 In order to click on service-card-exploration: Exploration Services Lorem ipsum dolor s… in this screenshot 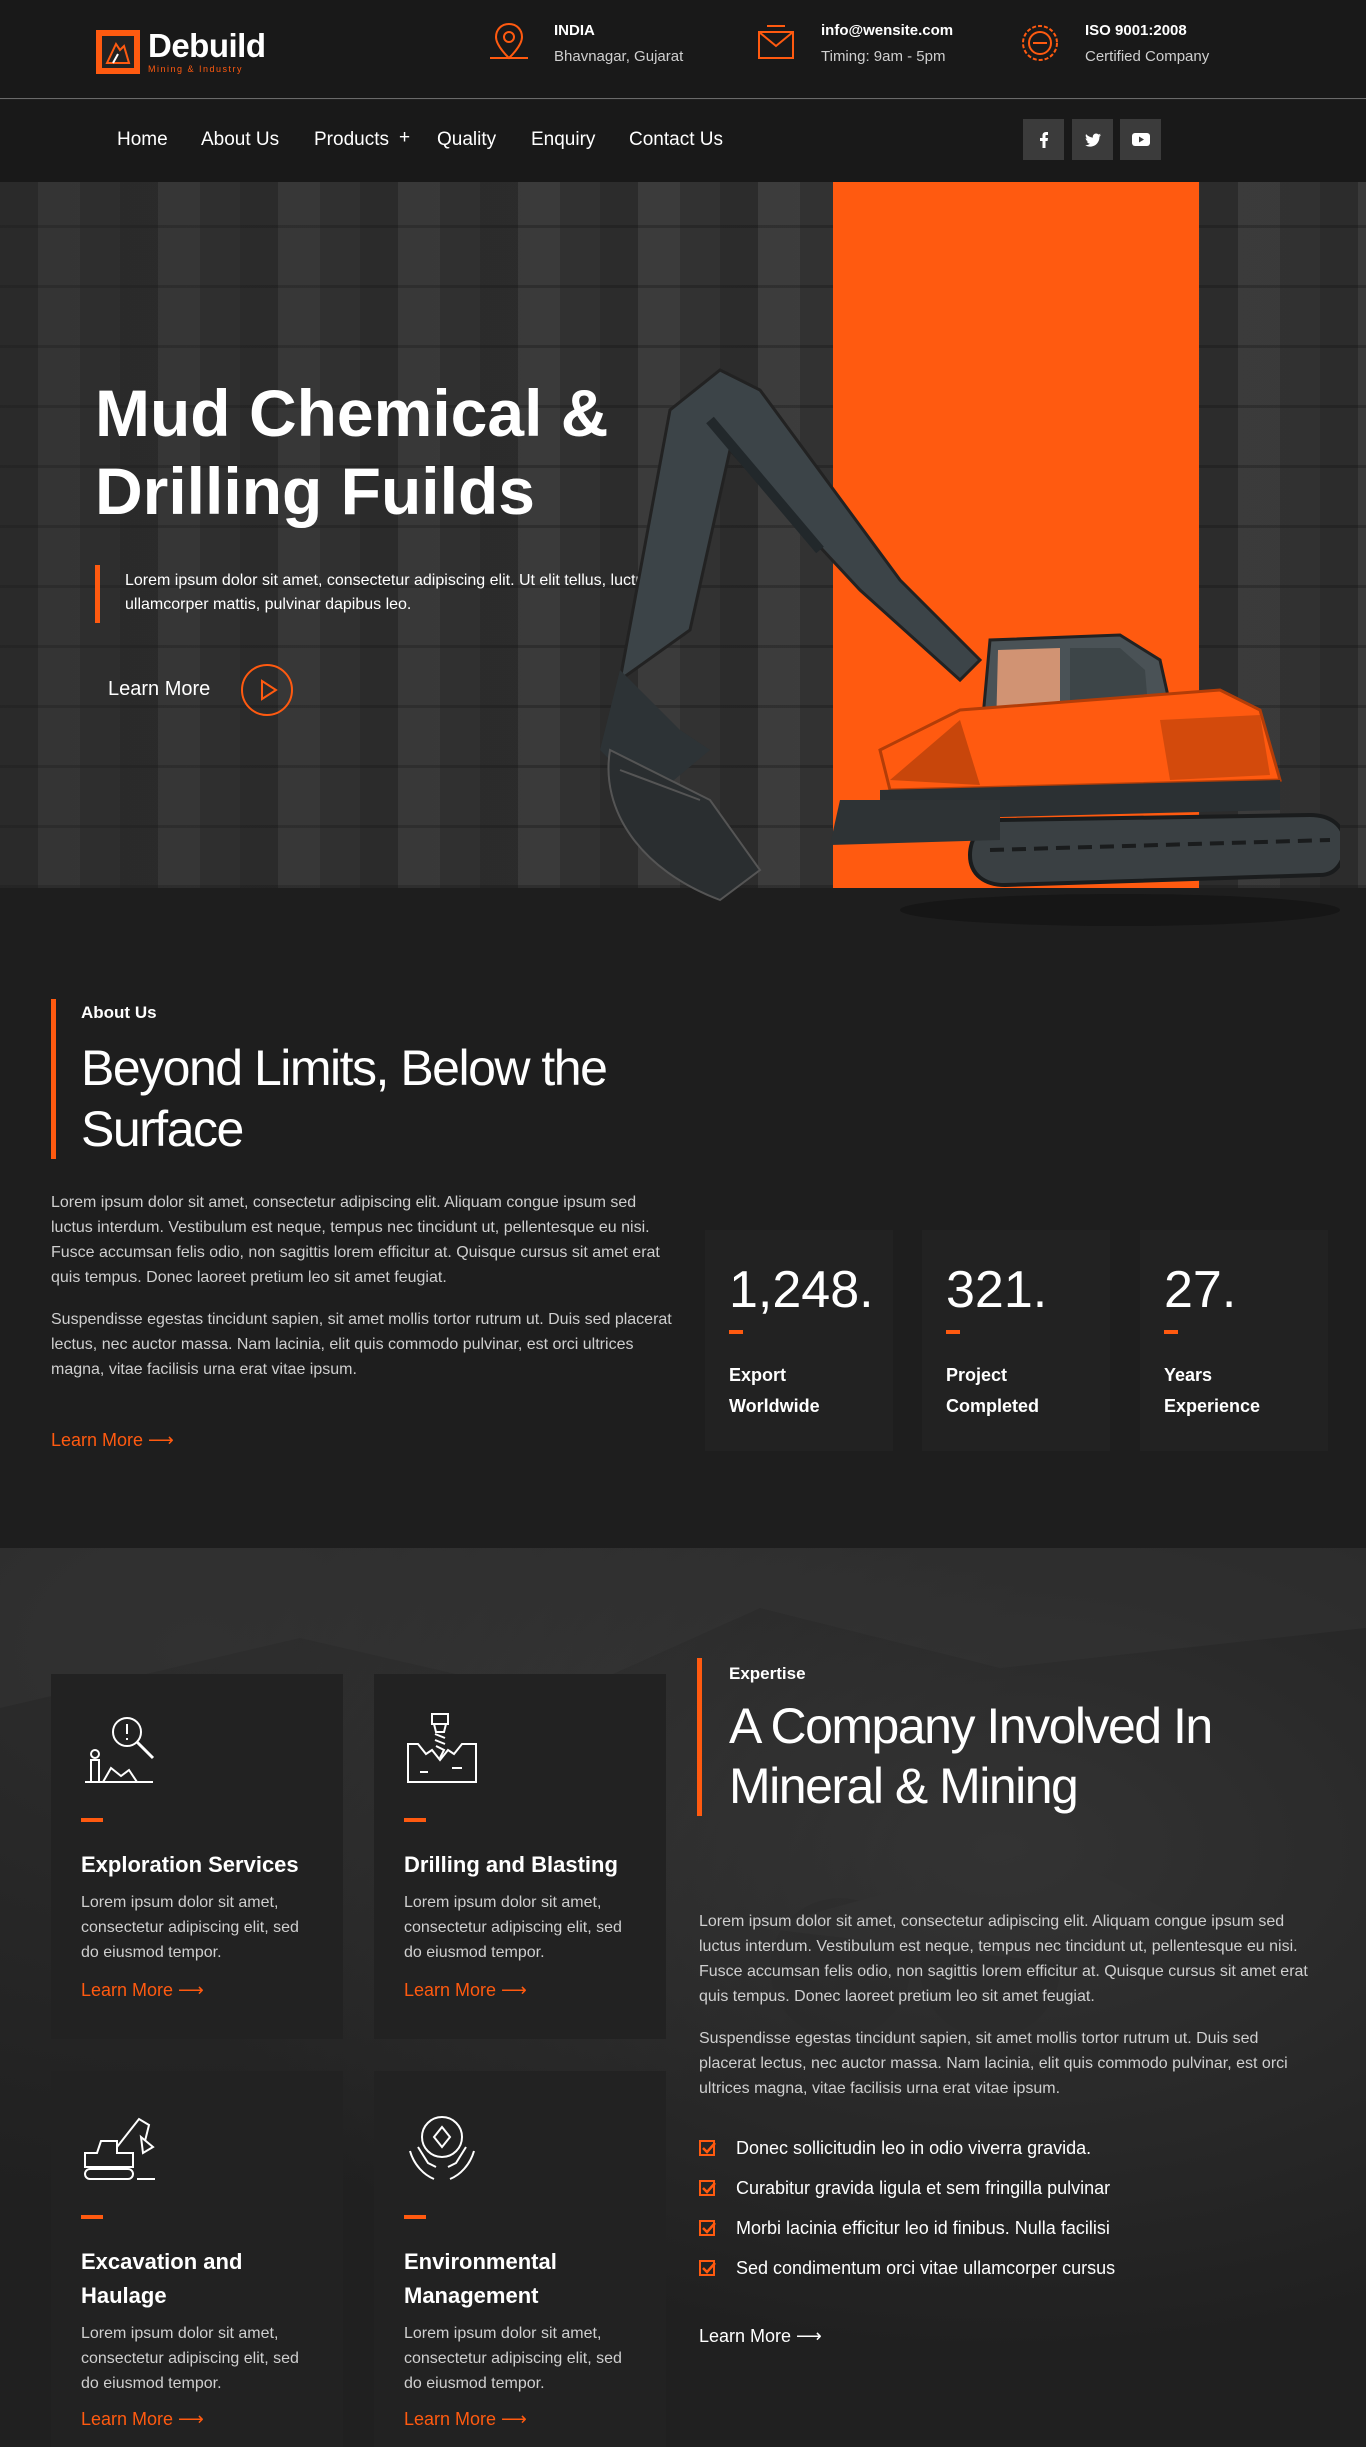, I will do `click(197, 1856)`.